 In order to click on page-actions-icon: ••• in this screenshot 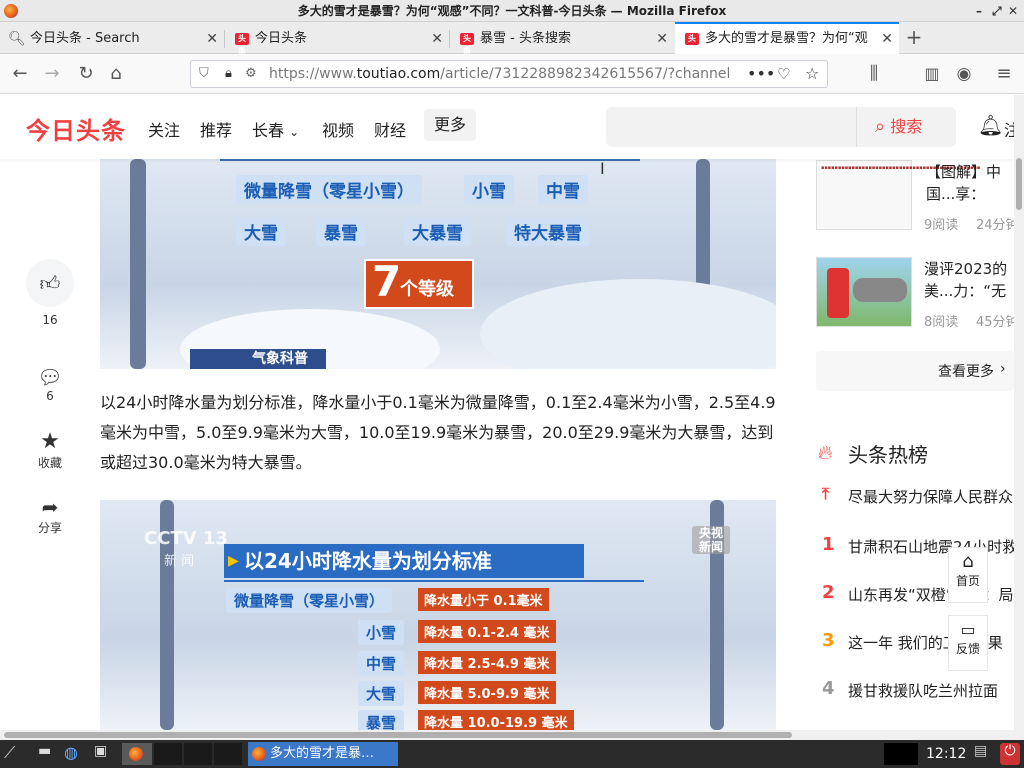, I will do `click(761, 74)`.